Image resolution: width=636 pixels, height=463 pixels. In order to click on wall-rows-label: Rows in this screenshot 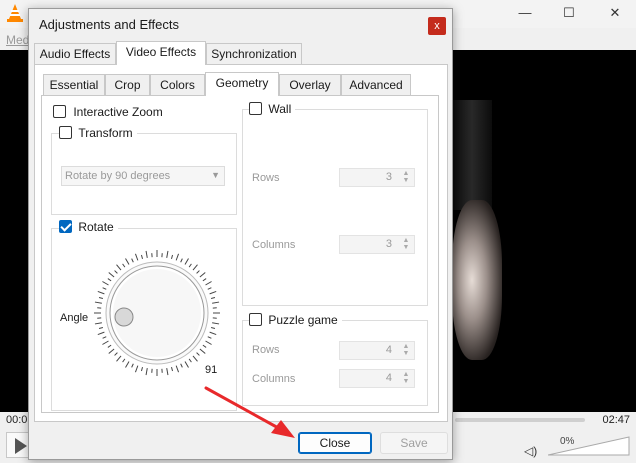, I will do `click(266, 178)`.